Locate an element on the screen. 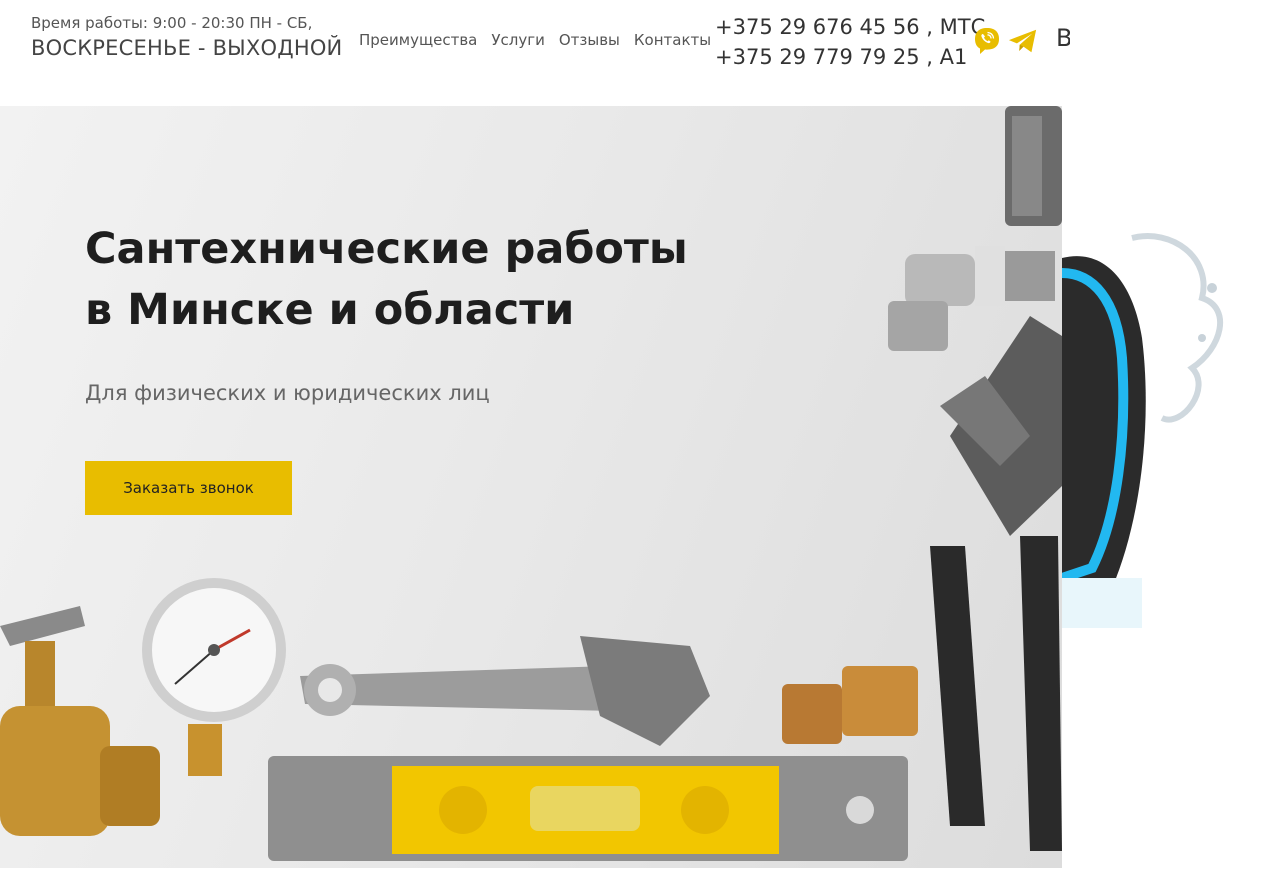  telegram-icon is located at coordinates (1023, 41).